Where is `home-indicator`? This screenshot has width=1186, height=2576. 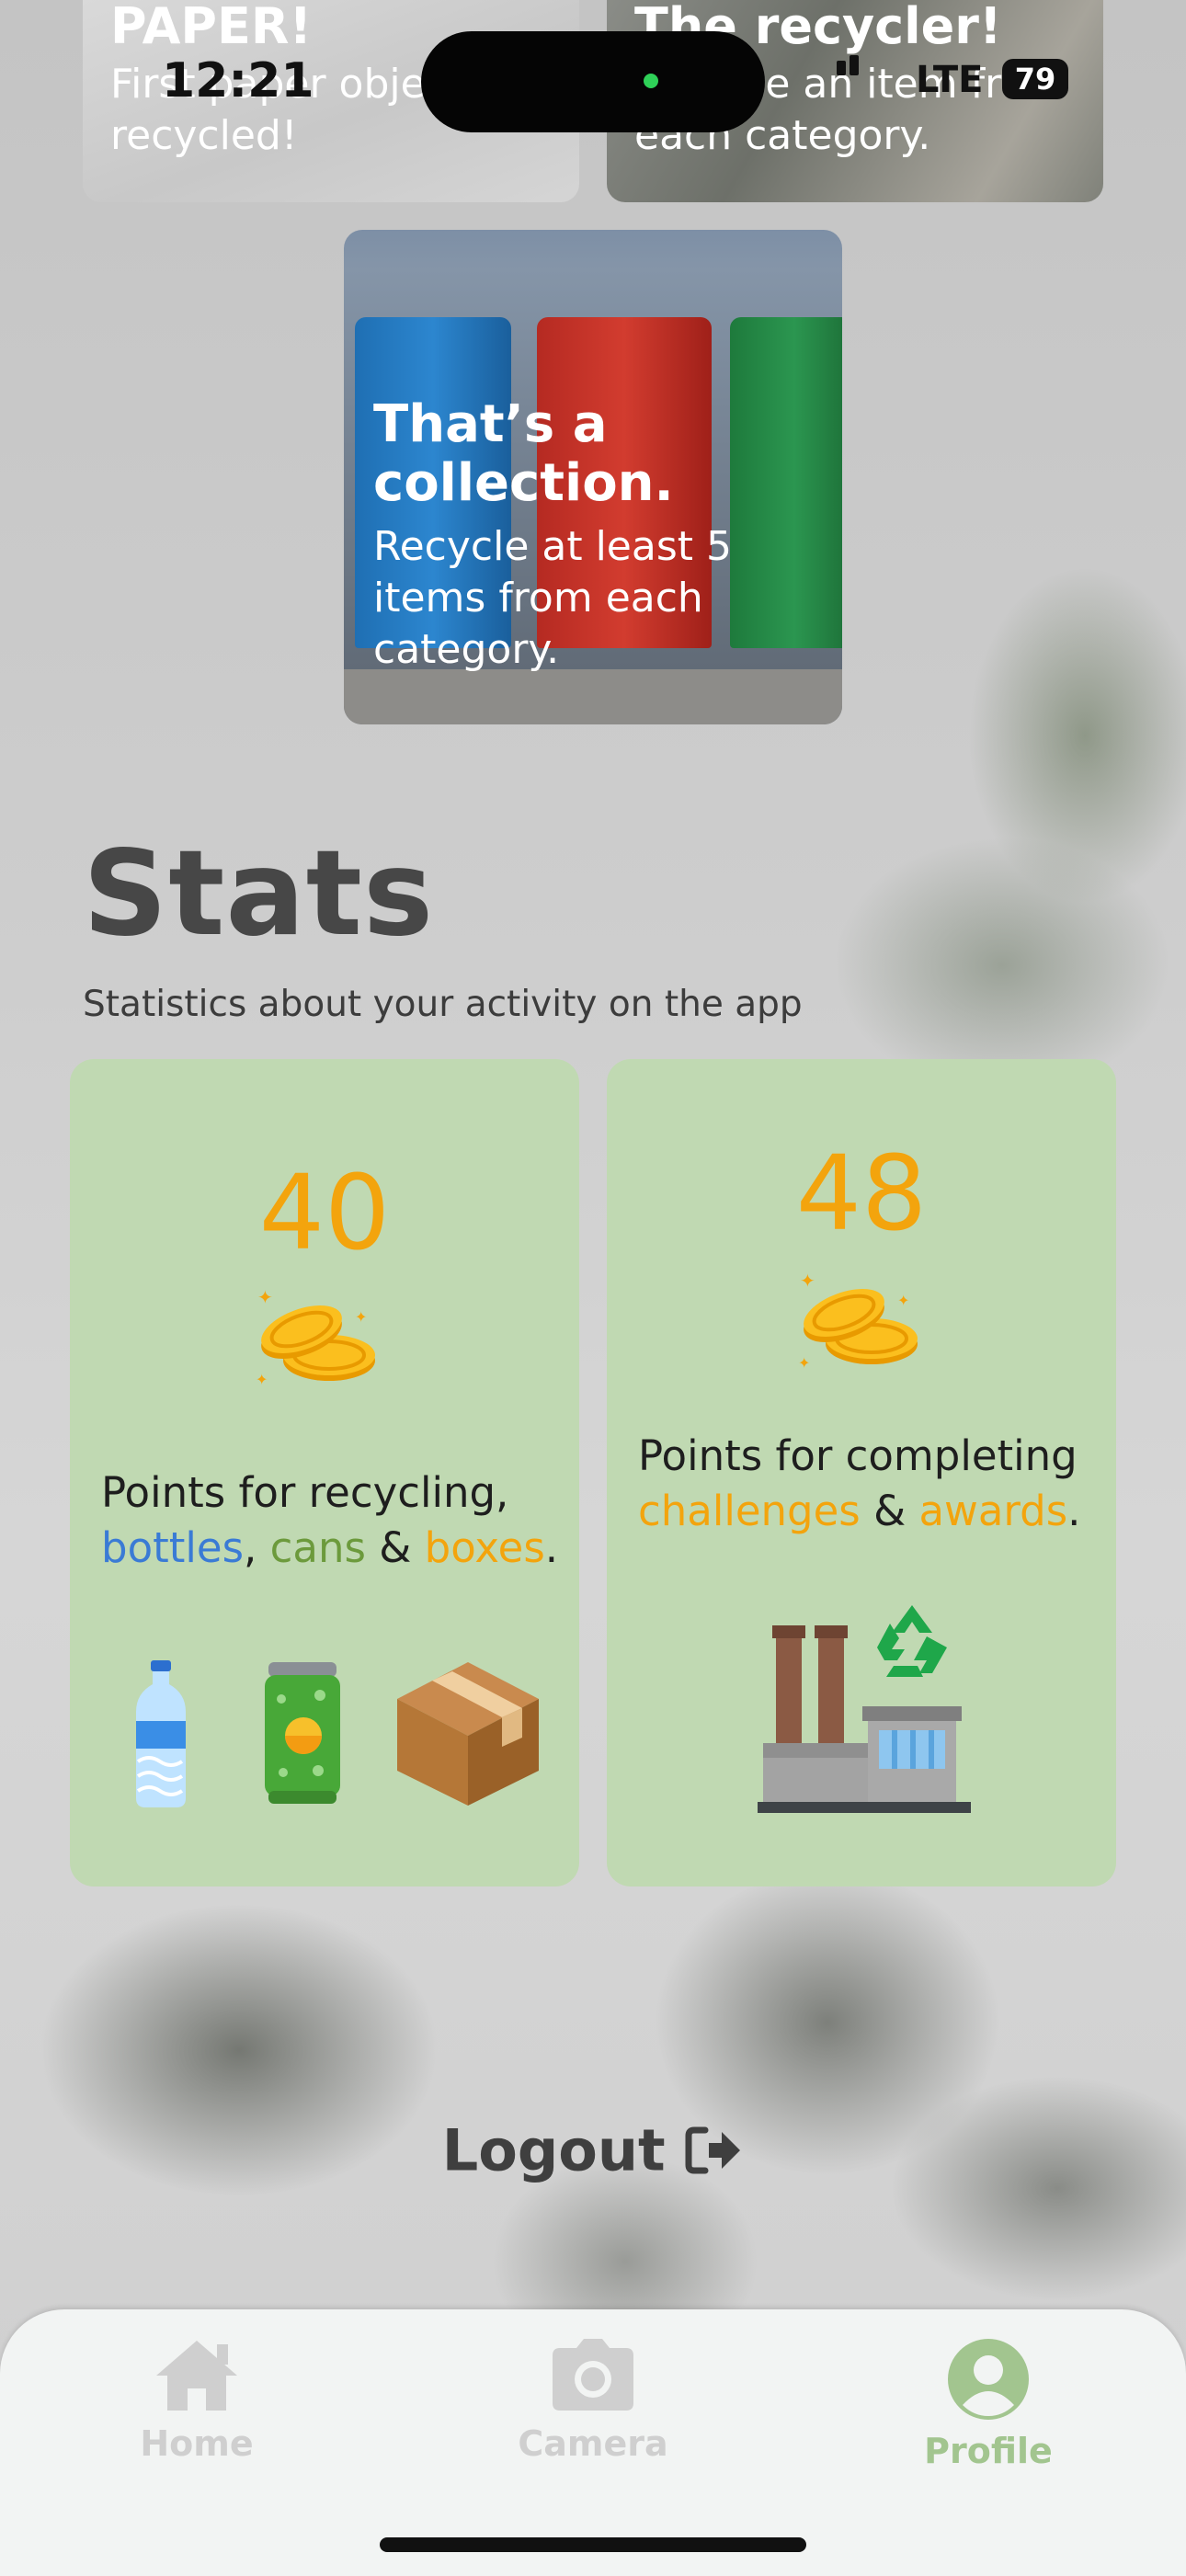
home-indicator is located at coordinates (593, 2544).